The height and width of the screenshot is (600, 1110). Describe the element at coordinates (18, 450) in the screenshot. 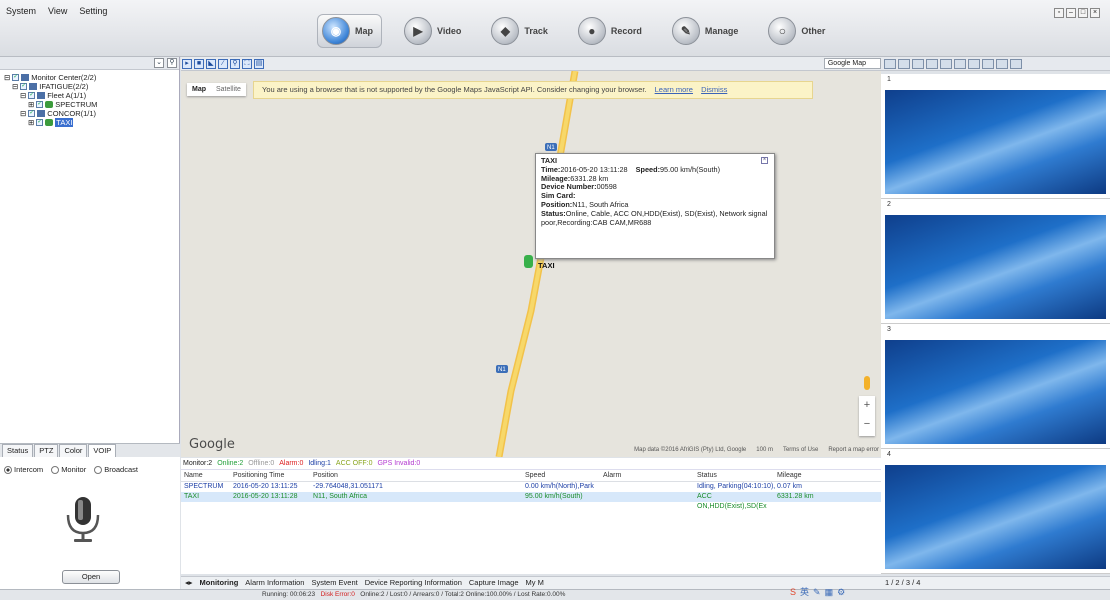

I see `tab-status: Status` at that location.